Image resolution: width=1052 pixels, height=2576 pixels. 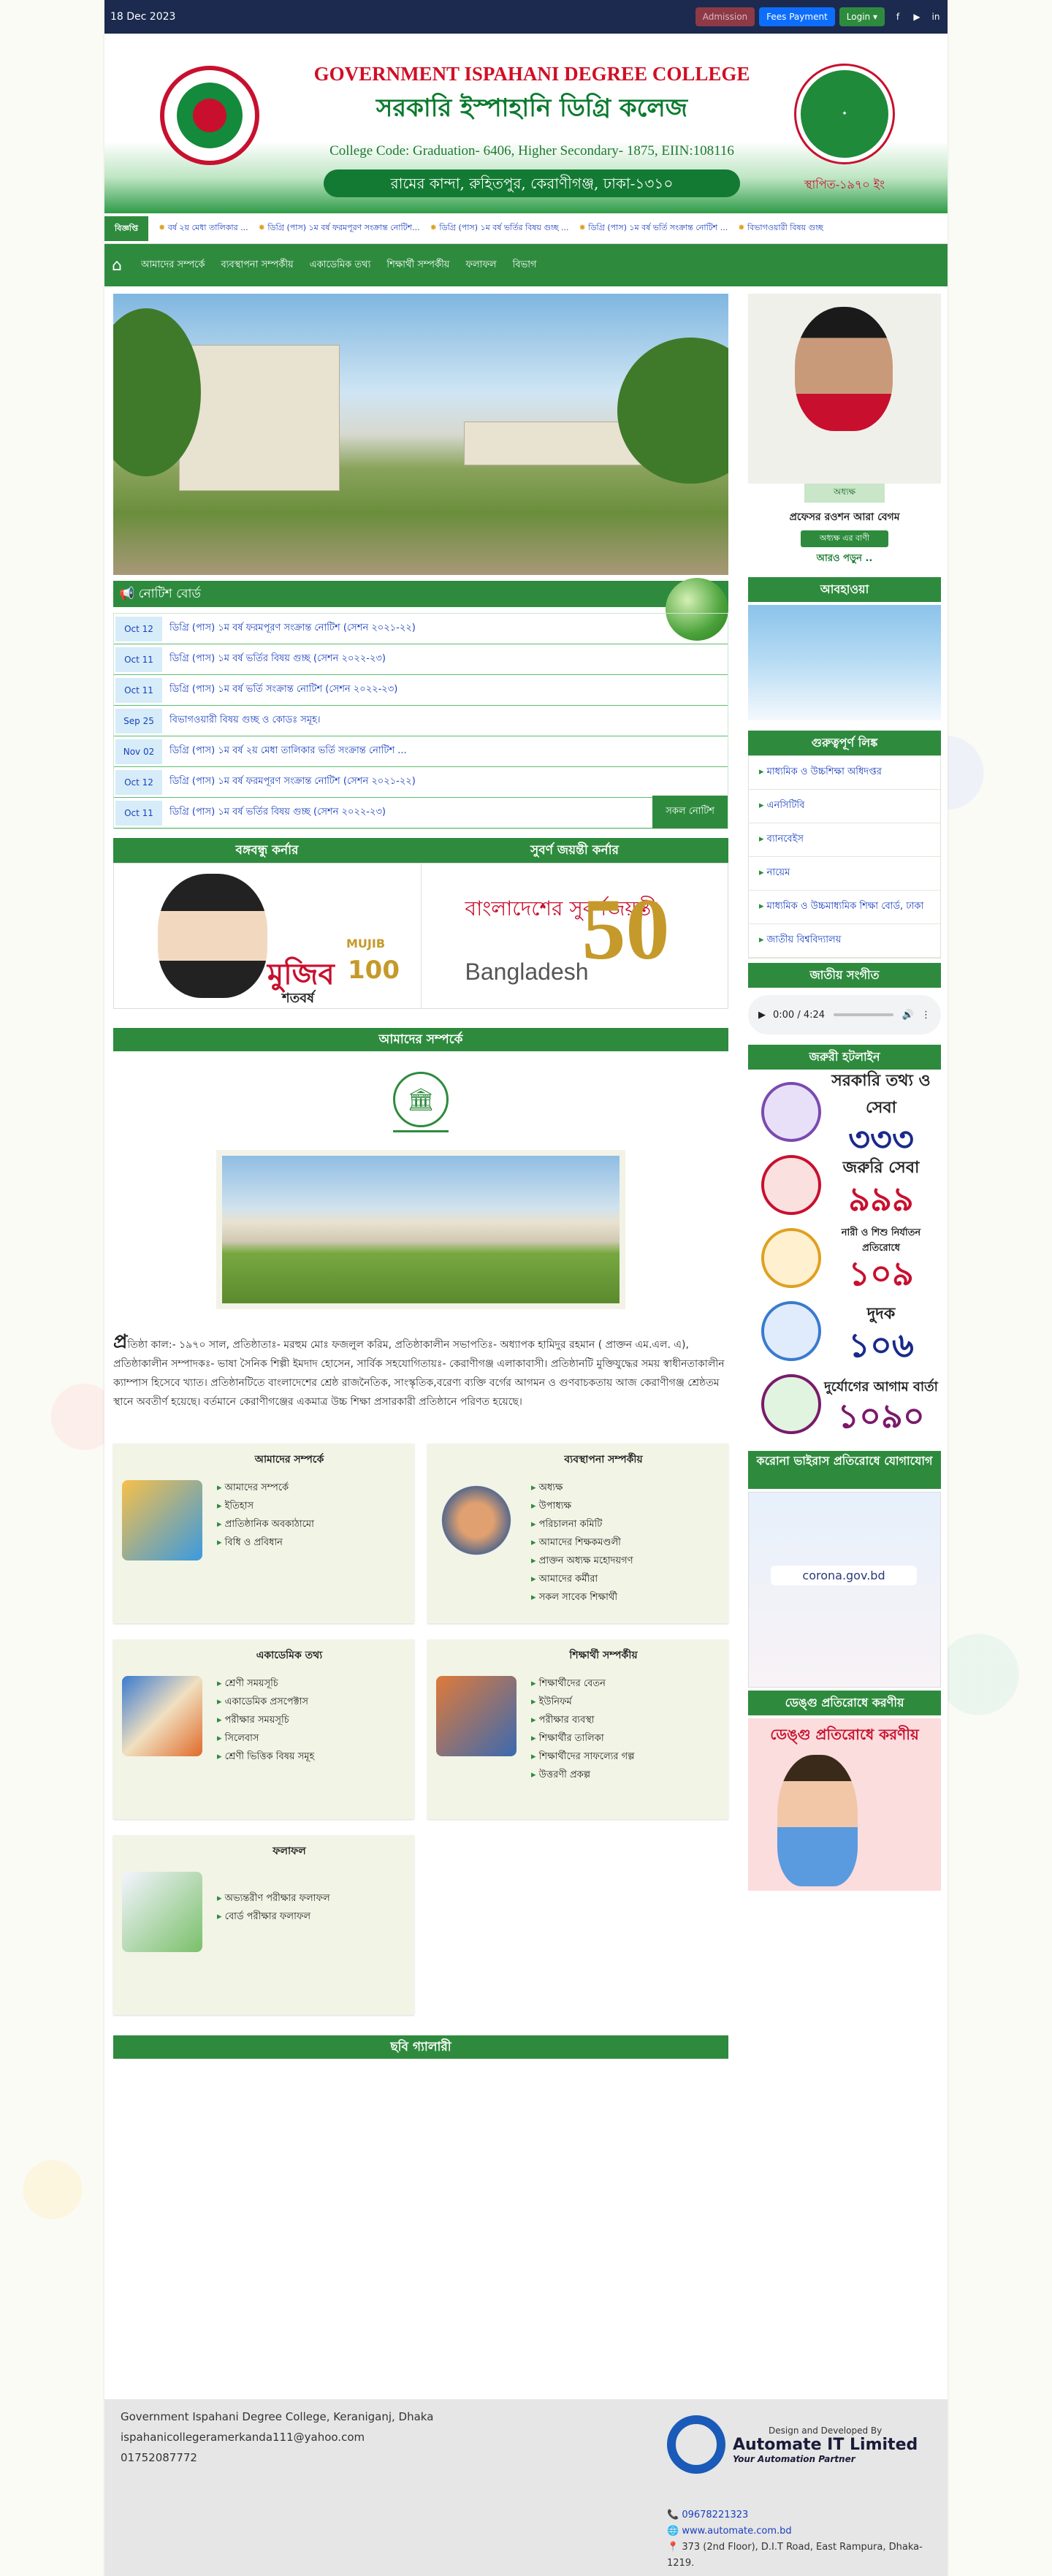 I want to click on footer-phone: 01752087772, so click(x=159, y=2457).